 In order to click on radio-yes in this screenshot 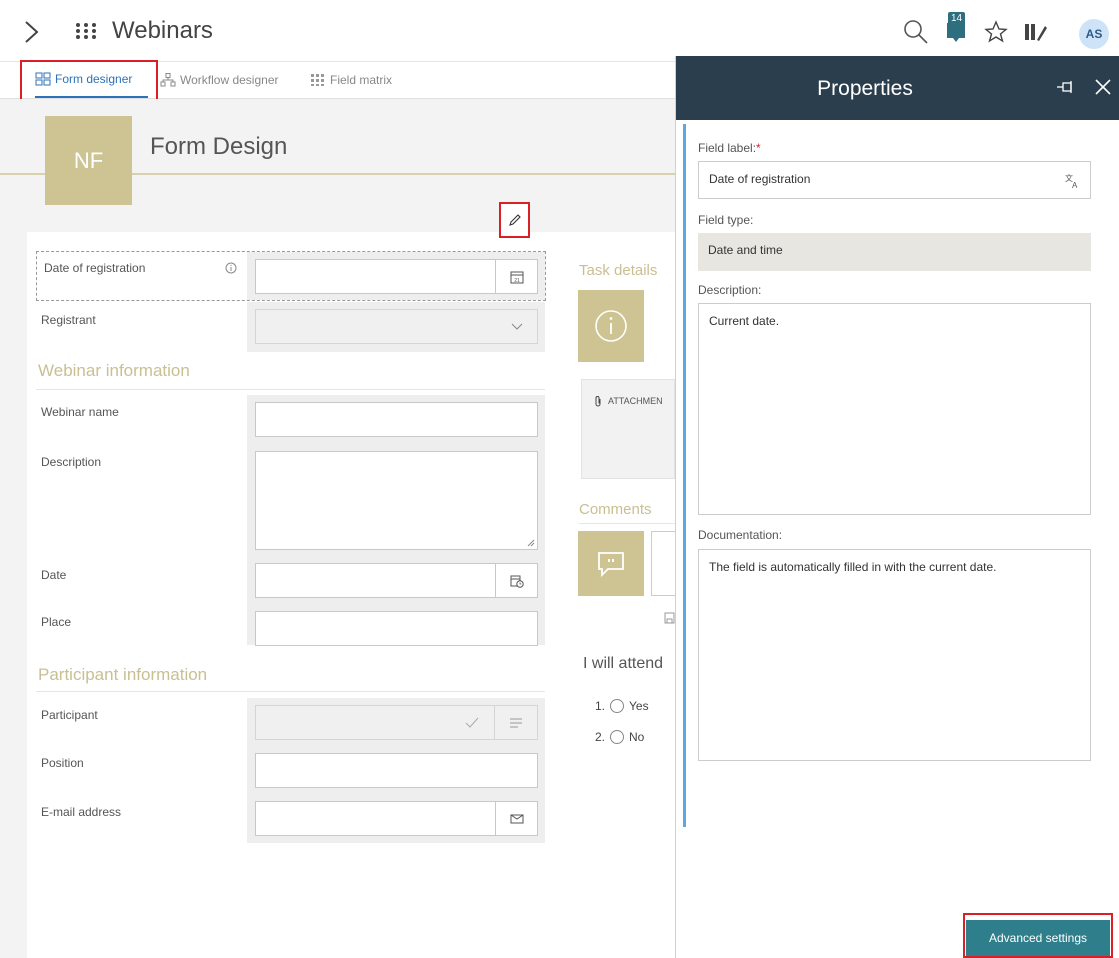, I will do `click(617, 706)`.